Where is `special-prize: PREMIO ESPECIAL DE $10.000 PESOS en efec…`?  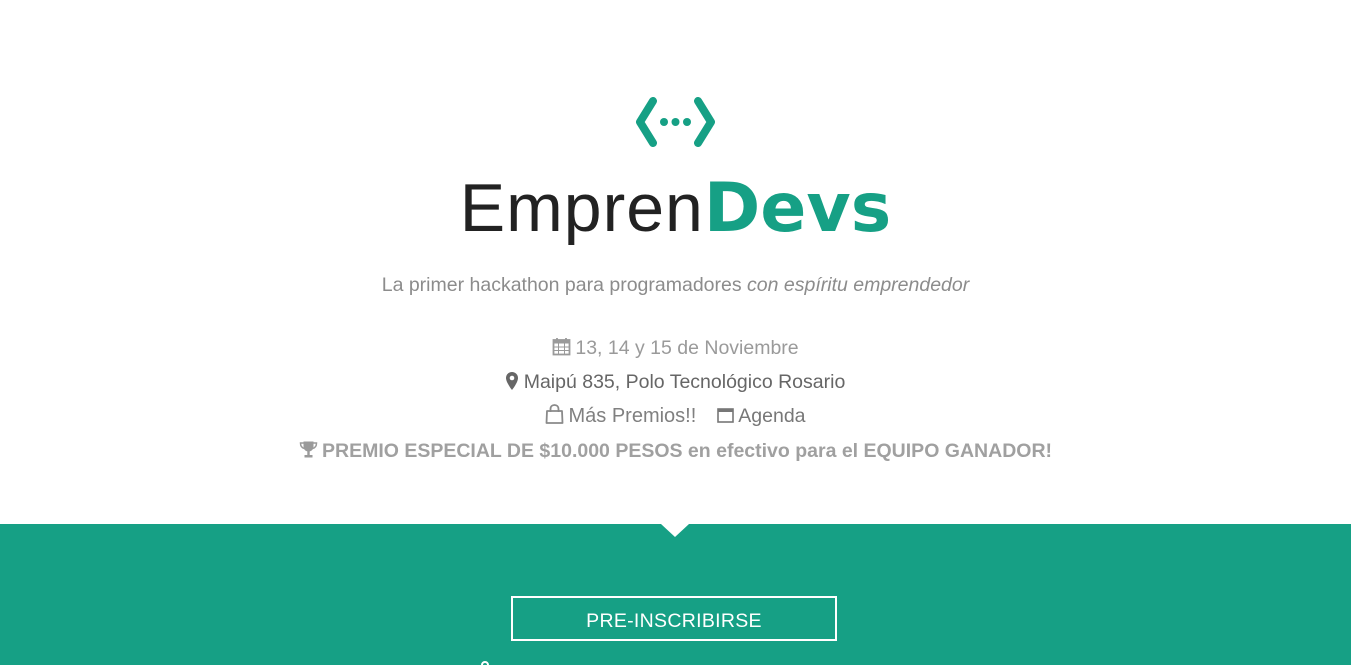
special-prize: PREMIO ESPECIAL DE $10.000 PESOS en efec… is located at coordinates (675, 451).